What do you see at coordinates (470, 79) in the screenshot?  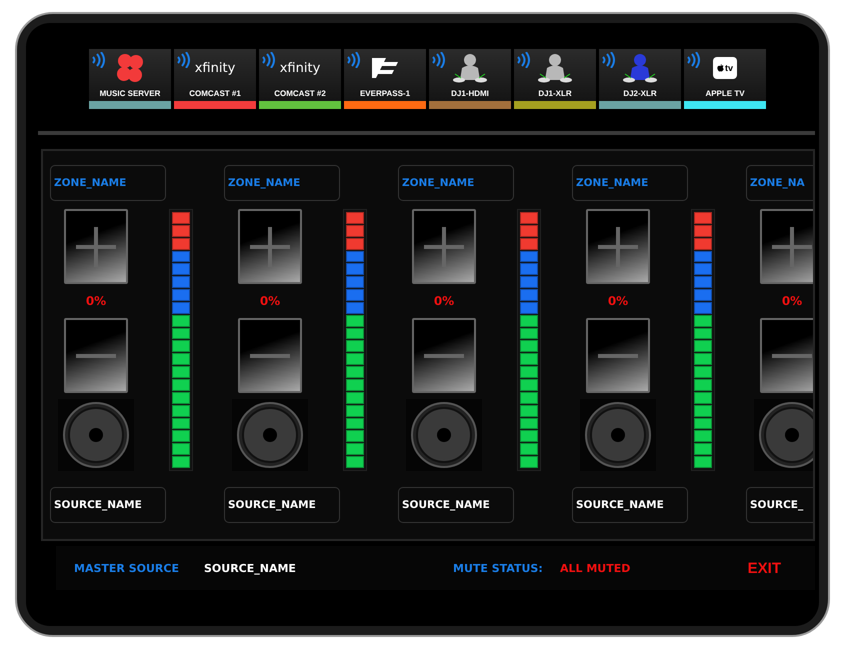 I see `source-tile: DJ1-HDMI` at bounding box center [470, 79].